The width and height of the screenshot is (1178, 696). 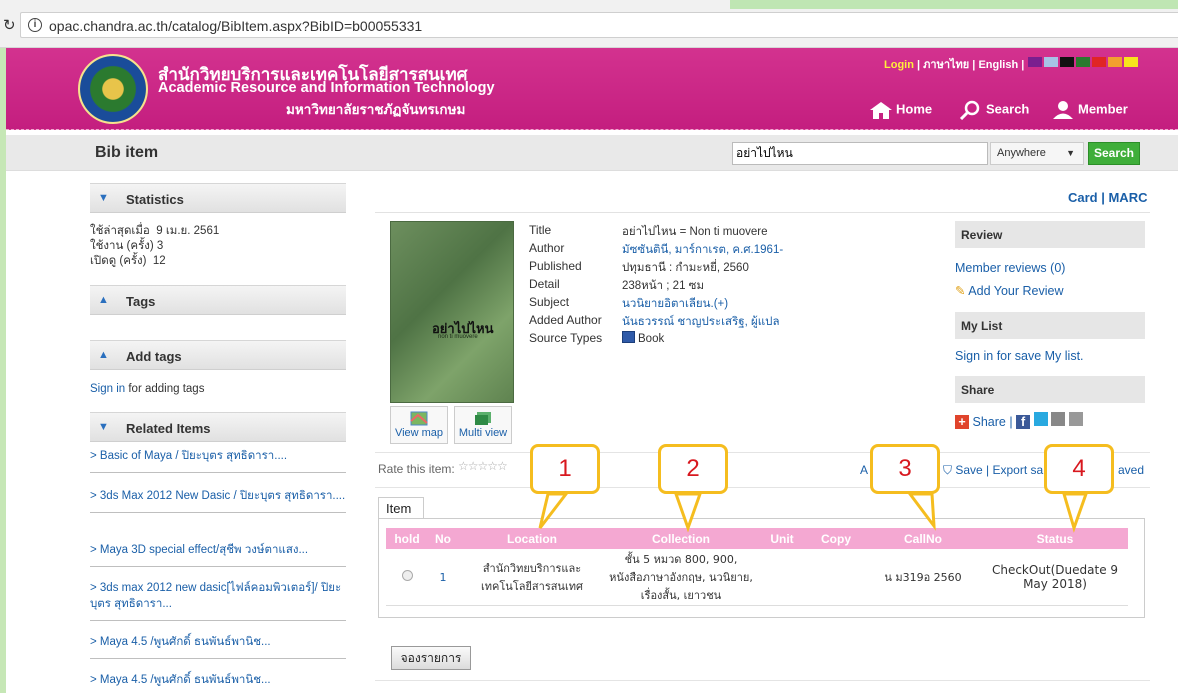 I want to click on meta-value: อย่าไปไหน = Non ti muovere, so click(x=695, y=232).